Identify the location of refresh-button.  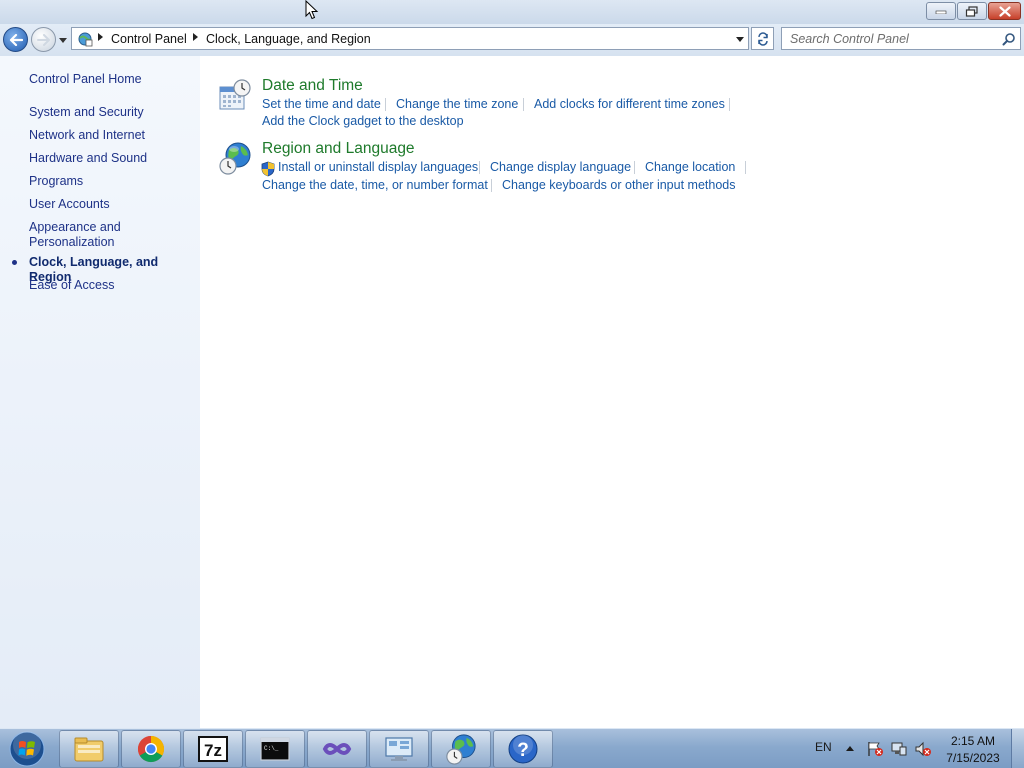
(762, 38).